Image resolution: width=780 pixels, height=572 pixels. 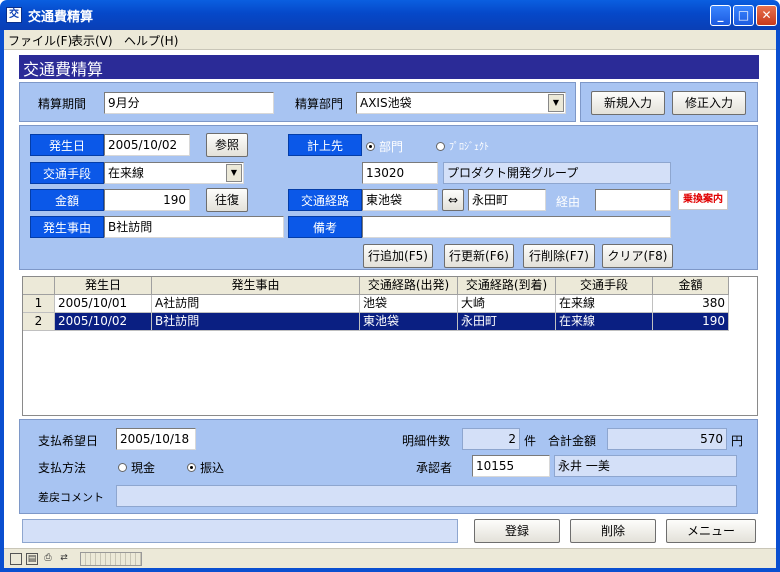 I want to click on note-input, so click(x=516, y=227).